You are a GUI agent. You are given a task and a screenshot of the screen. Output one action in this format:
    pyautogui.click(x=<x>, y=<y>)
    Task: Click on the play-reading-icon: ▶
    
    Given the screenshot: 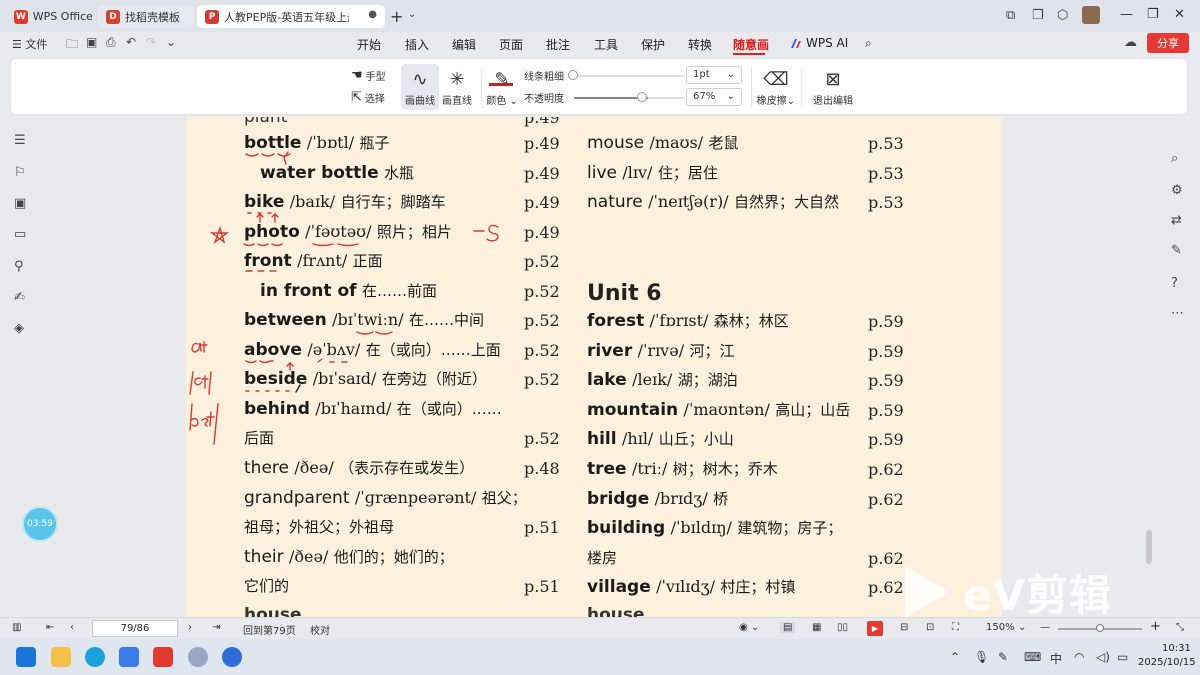 What is the action you would take?
    pyautogui.click(x=875, y=628)
    